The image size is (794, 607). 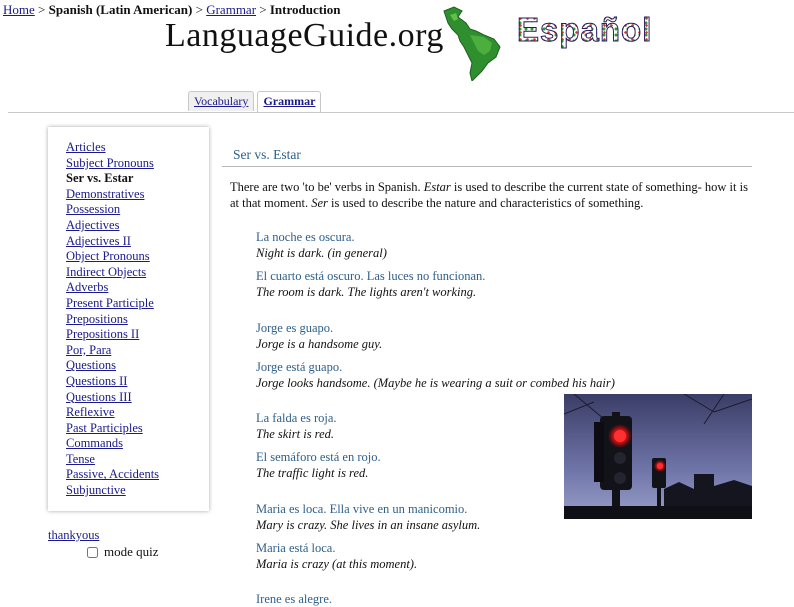 I want to click on sidebar-item-label: Por, Para, so click(x=88, y=350).